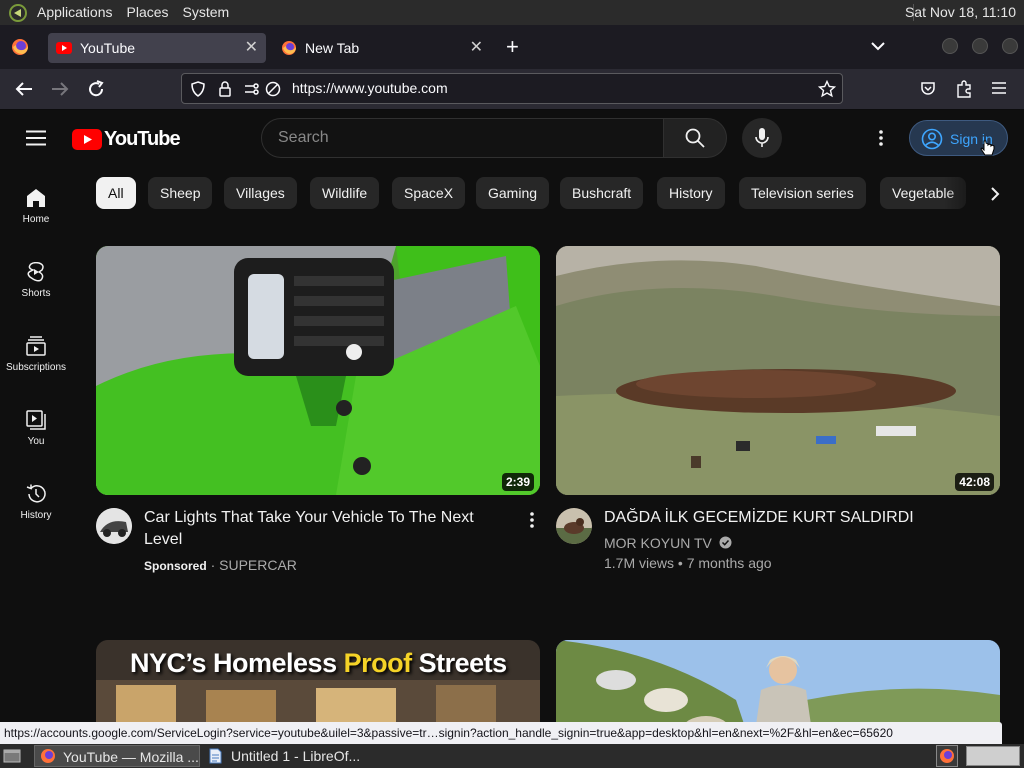 This screenshot has height=768, width=1024. Describe the element at coordinates (36, 219) in the screenshot. I see `sidebar-item-label: Home` at that location.